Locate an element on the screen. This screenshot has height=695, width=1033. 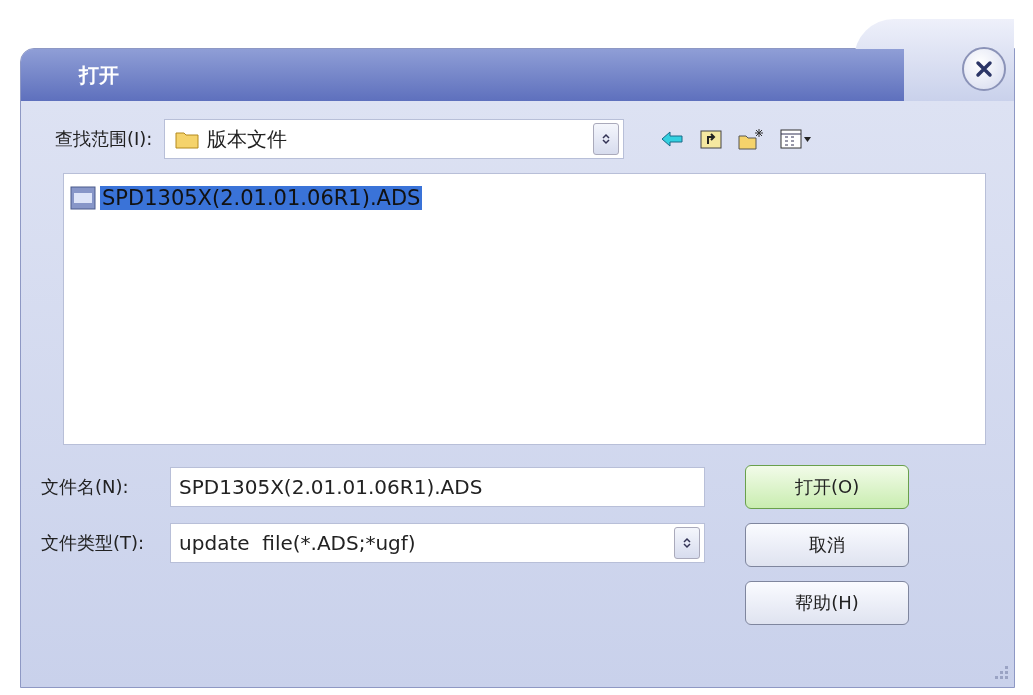
window-title: 打开 is located at coordinates (99, 75).